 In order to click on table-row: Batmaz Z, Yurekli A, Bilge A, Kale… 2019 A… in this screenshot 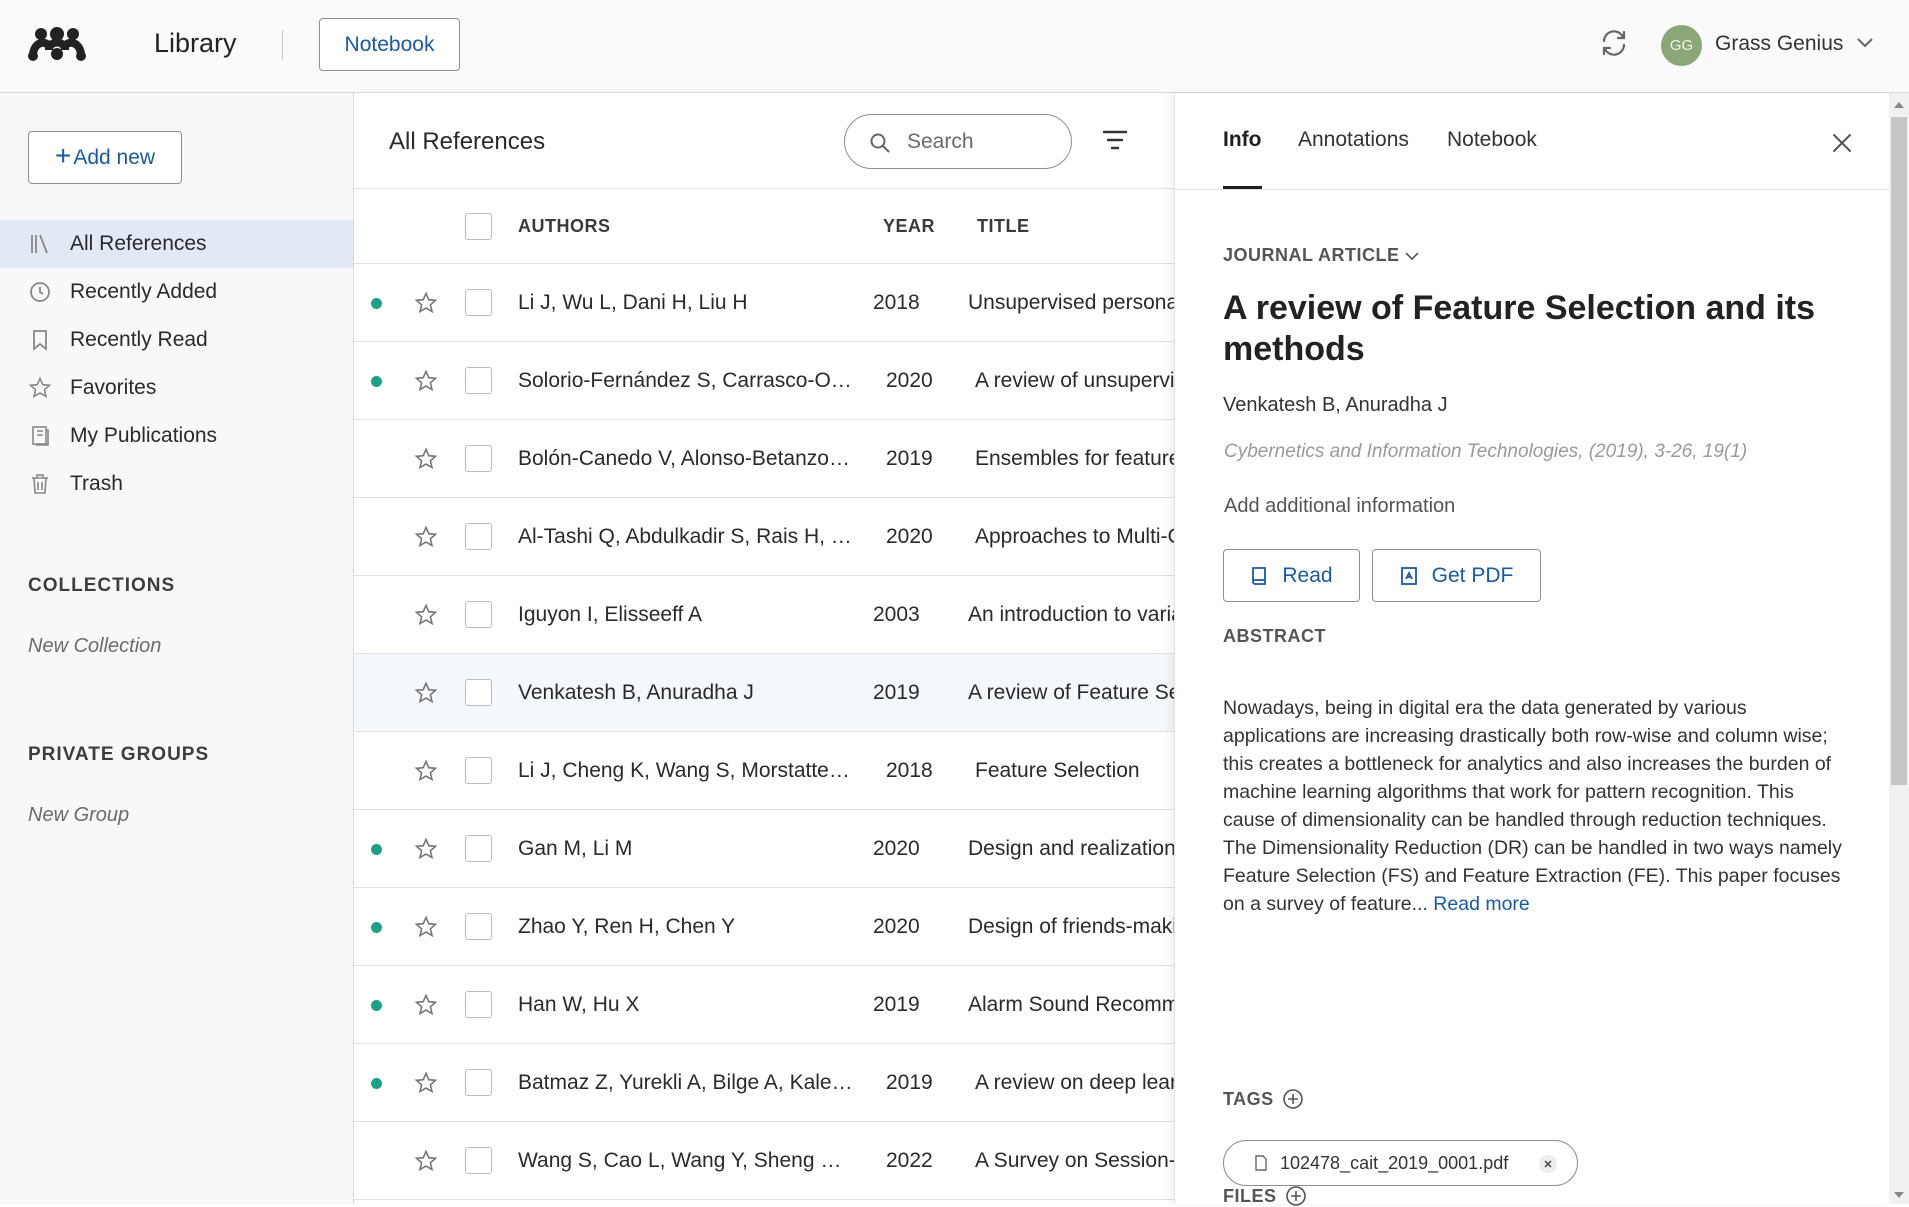, I will do `click(764, 1083)`.